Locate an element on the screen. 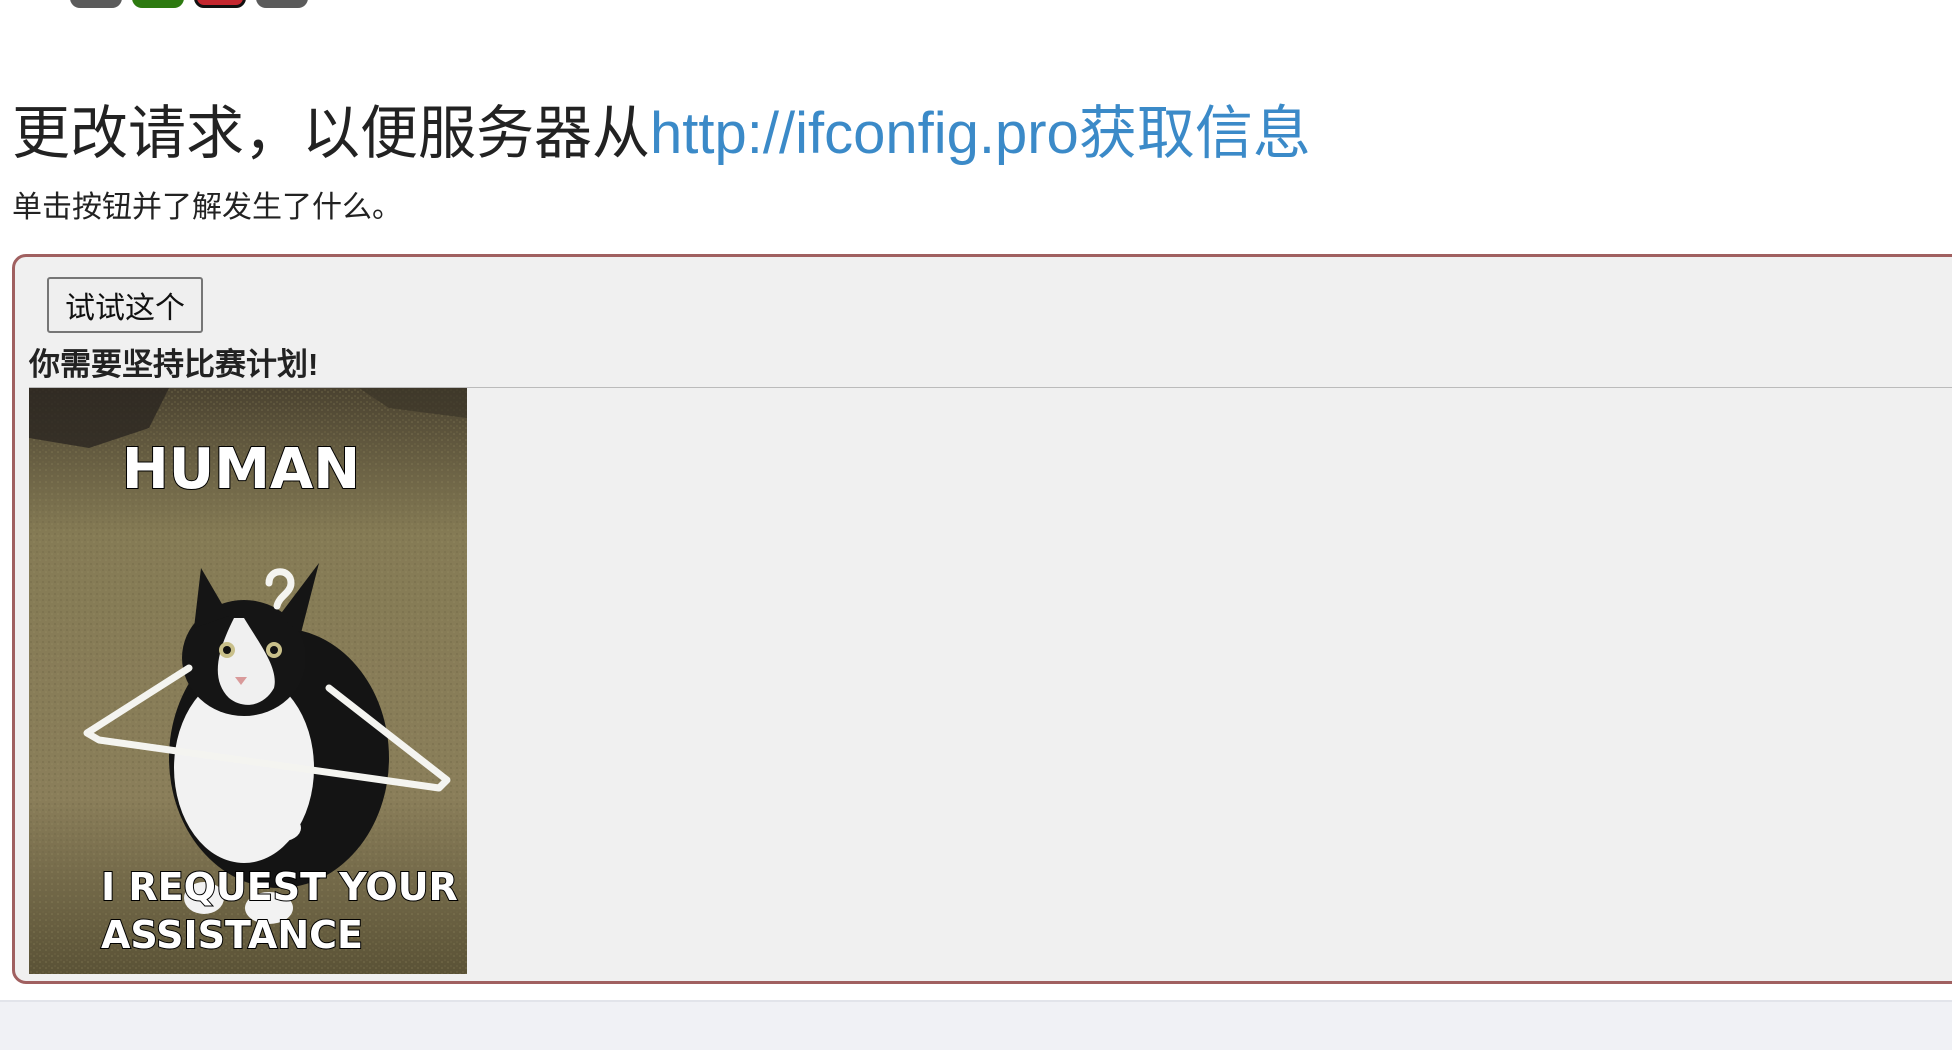 This screenshot has width=1952, height=1050. meme-top-caption: HUMAN is located at coordinates (241, 469).